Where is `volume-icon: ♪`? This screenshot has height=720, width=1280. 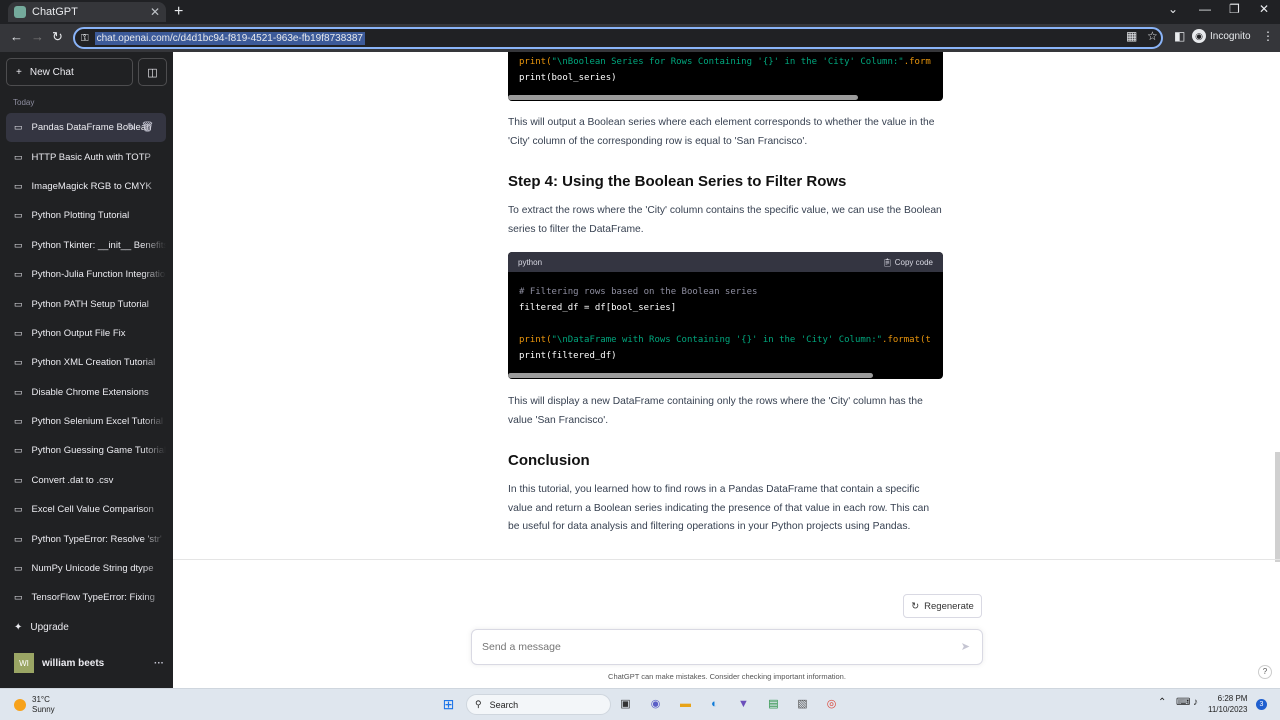 volume-icon: ♪ is located at coordinates (1195, 702).